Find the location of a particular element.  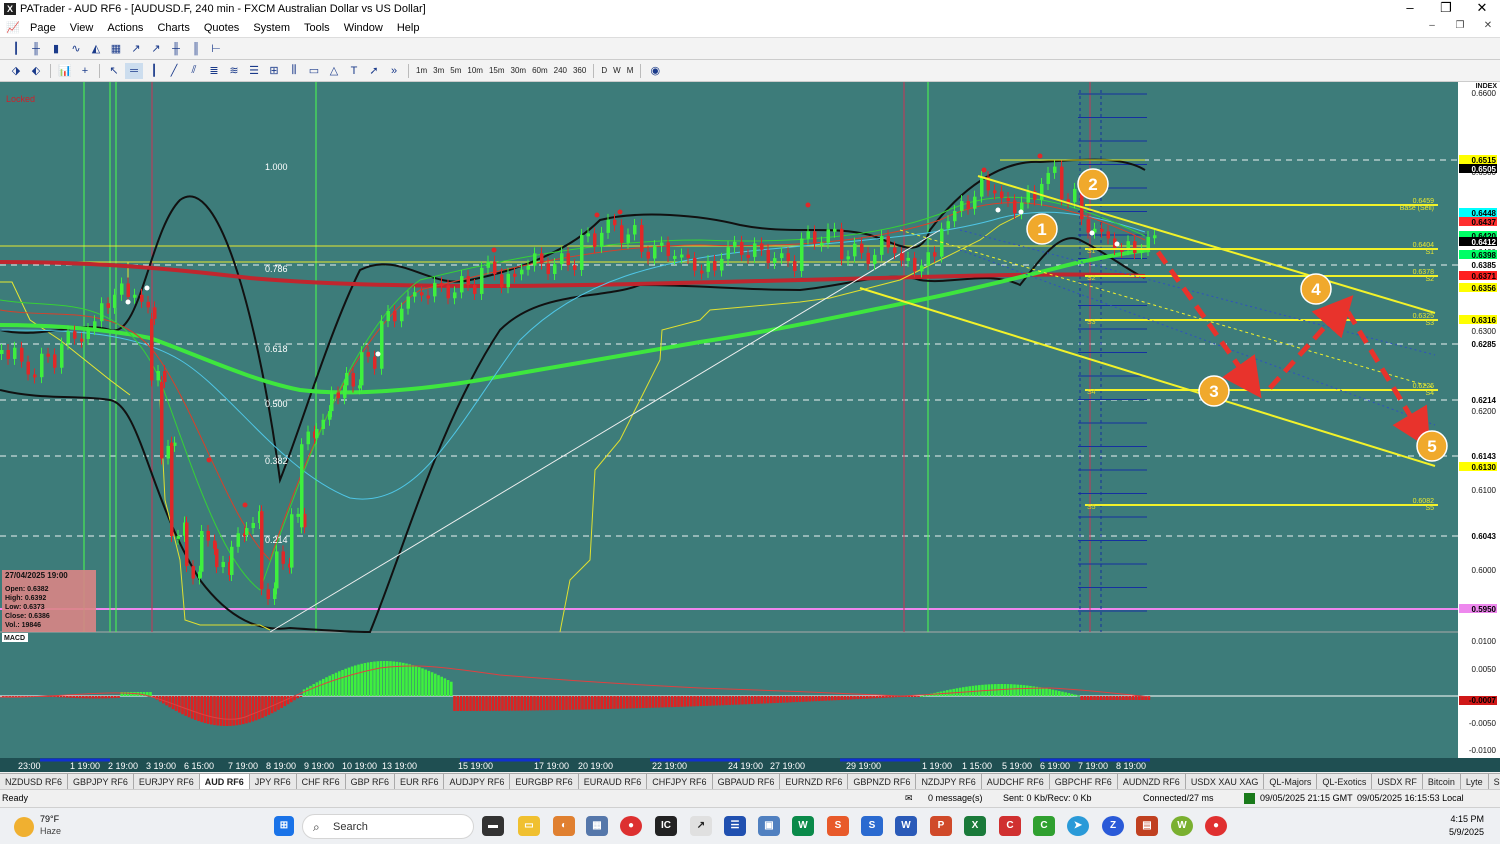

tab-nzdjpy-rf6: NZDJPY RF6 is located at coordinates (949, 781).